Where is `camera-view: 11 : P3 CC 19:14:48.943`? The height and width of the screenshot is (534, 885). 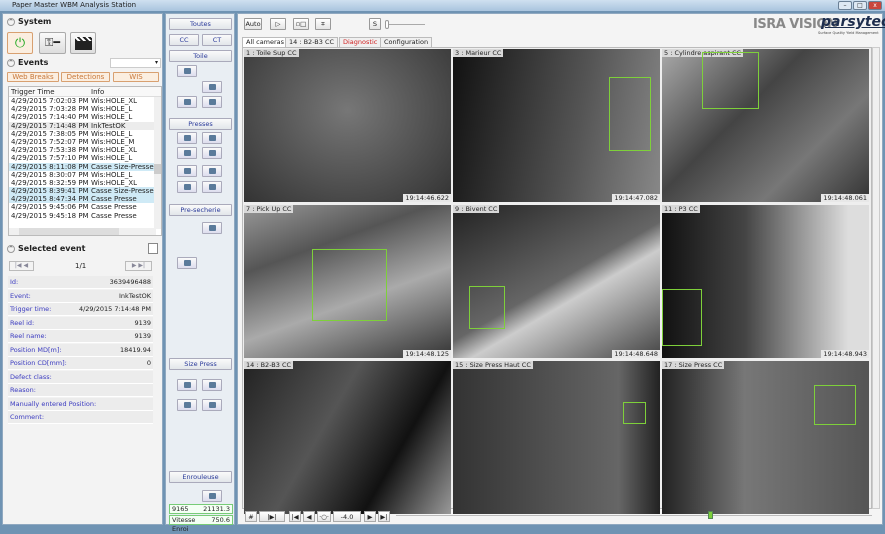 camera-view: 11 : P3 CC 19:14:48.943 is located at coordinates (765, 281).